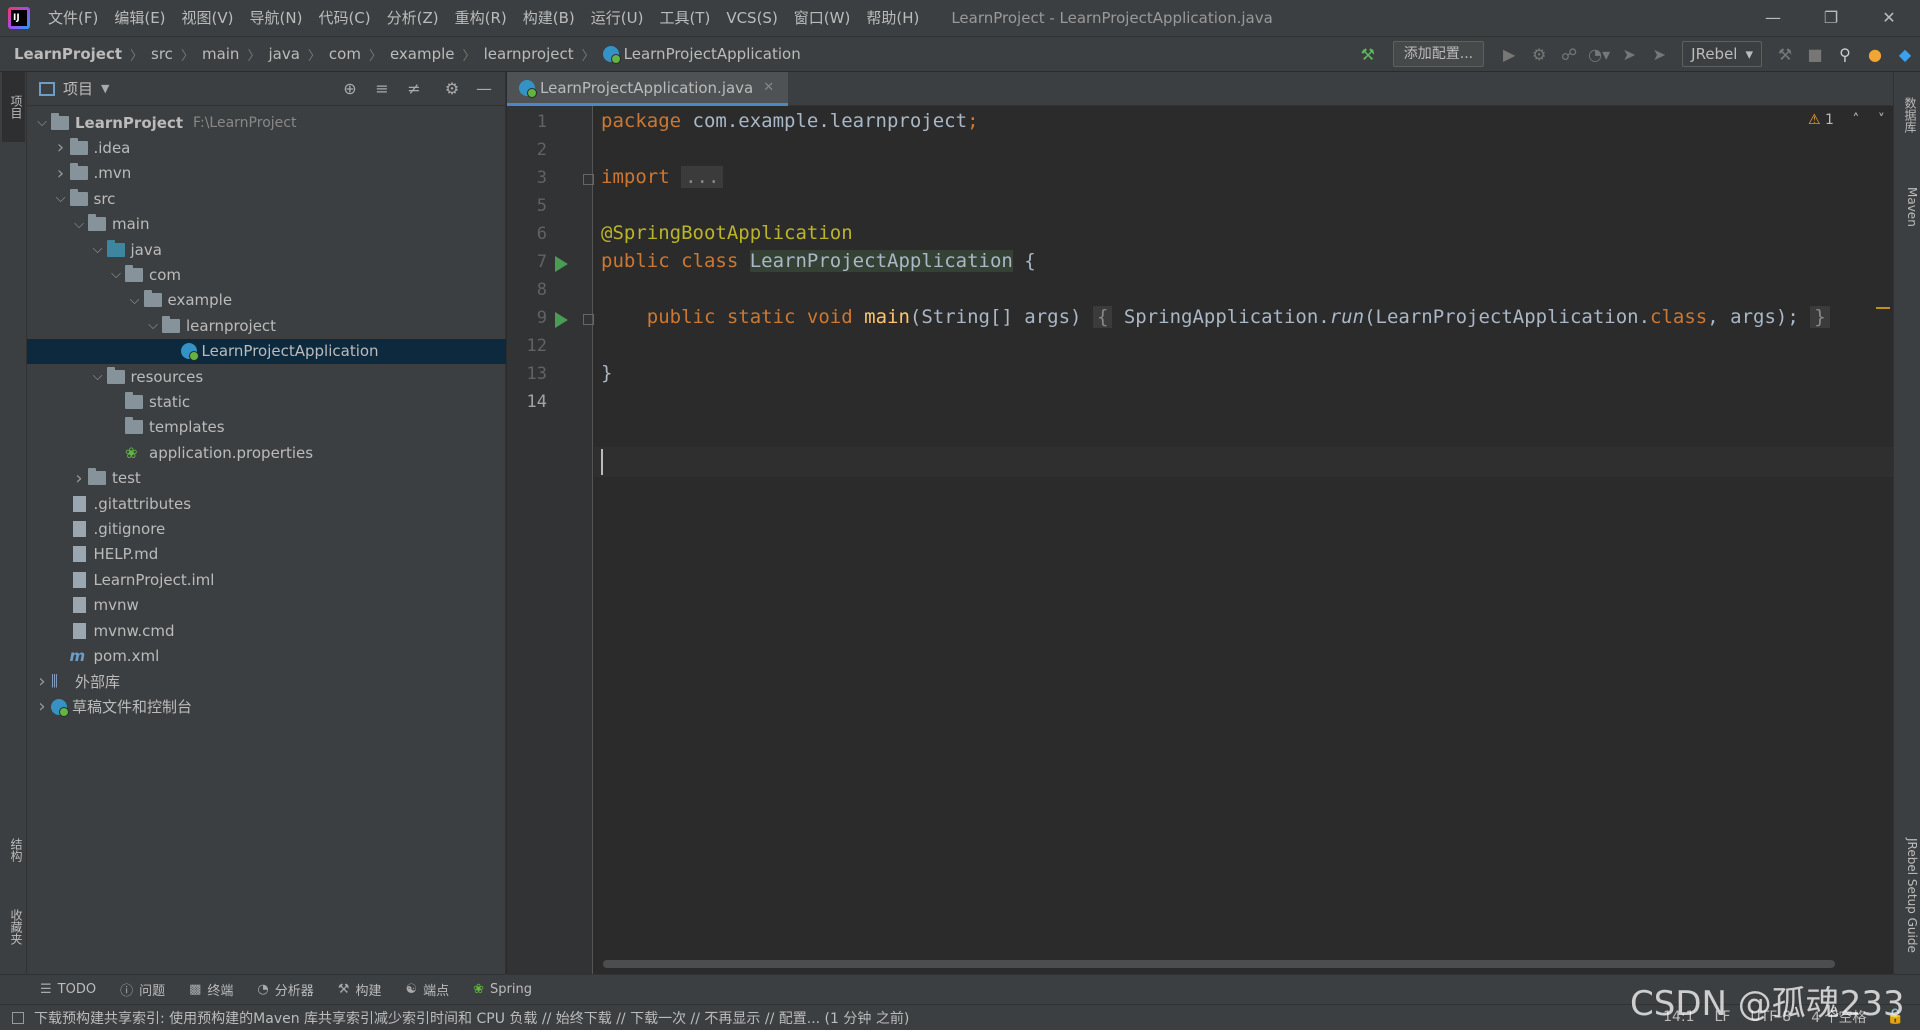 The height and width of the screenshot is (1030, 1920). What do you see at coordinates (344, 18) in the screenshot?
I see `menu-code: 代码(C)` at bounding box center [344, 18].